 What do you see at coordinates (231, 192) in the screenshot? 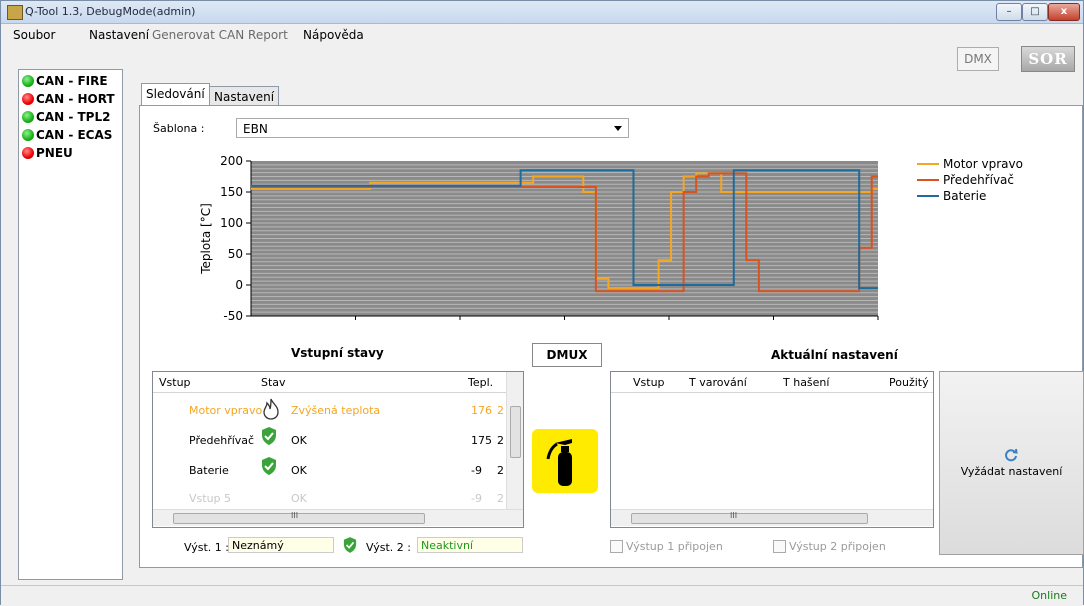
I see `y-tick-label: 150` at bounding box center [231, 192].